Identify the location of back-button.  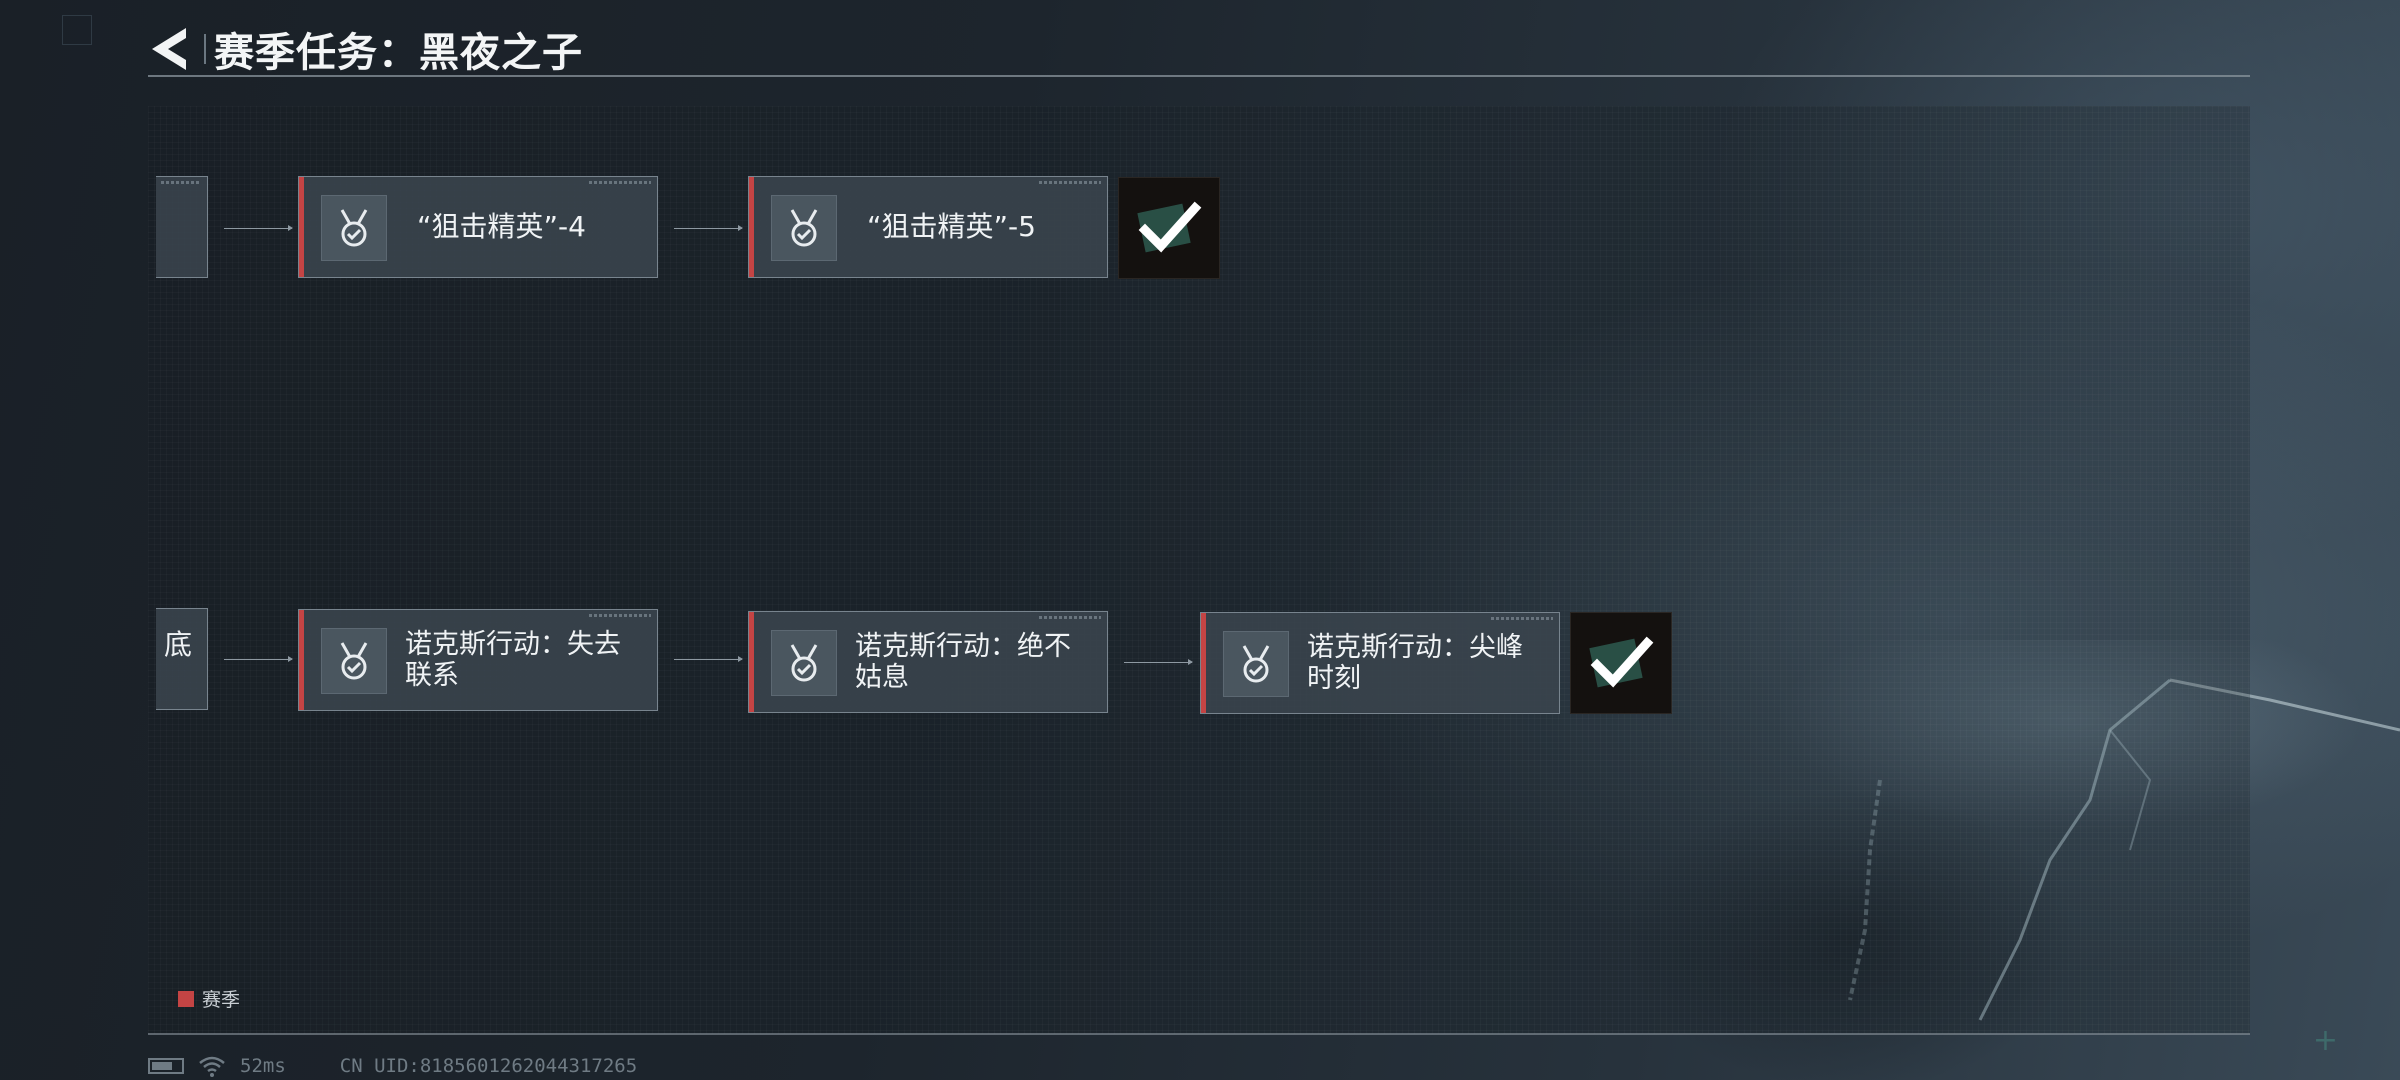
(169, 49).